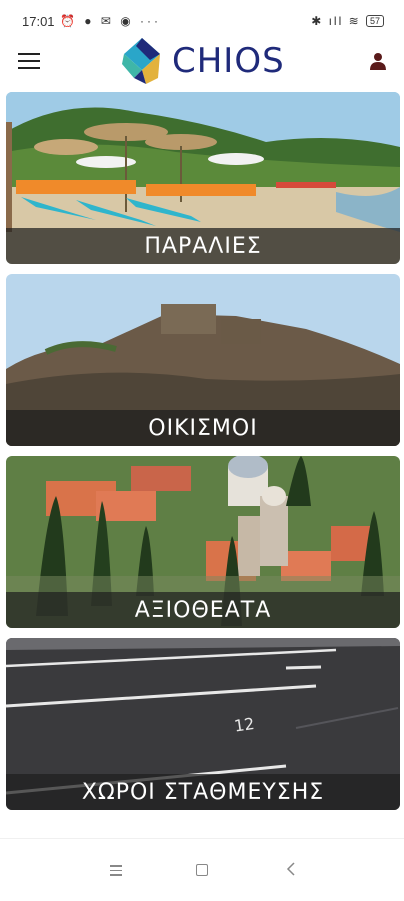  Describe the element at coordinates (111, 21) in the screenshot. I see `notification-icons: ⏰ ● ✉ ◉ ···` at that location.